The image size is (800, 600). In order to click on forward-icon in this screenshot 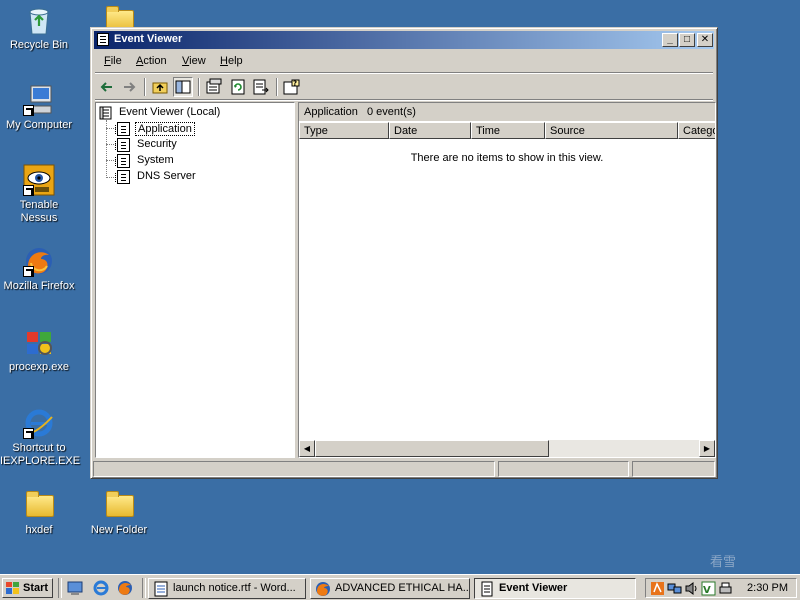, I will do `click(129, 87)`.